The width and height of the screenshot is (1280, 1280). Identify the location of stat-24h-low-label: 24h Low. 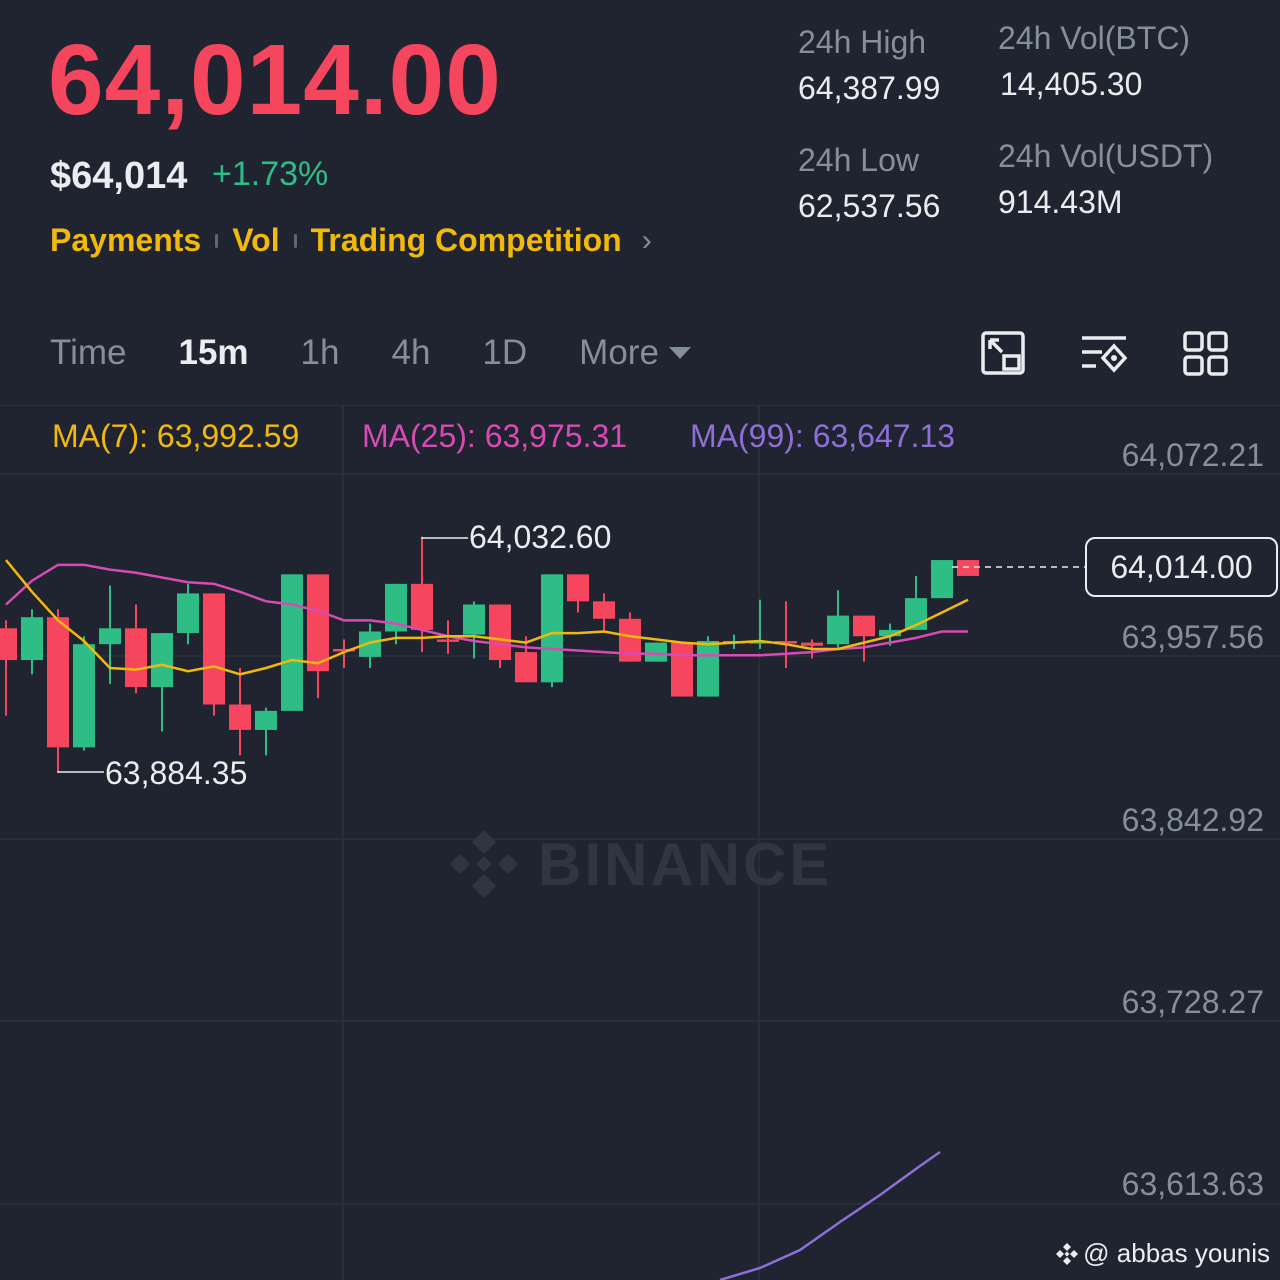
(858, 160).